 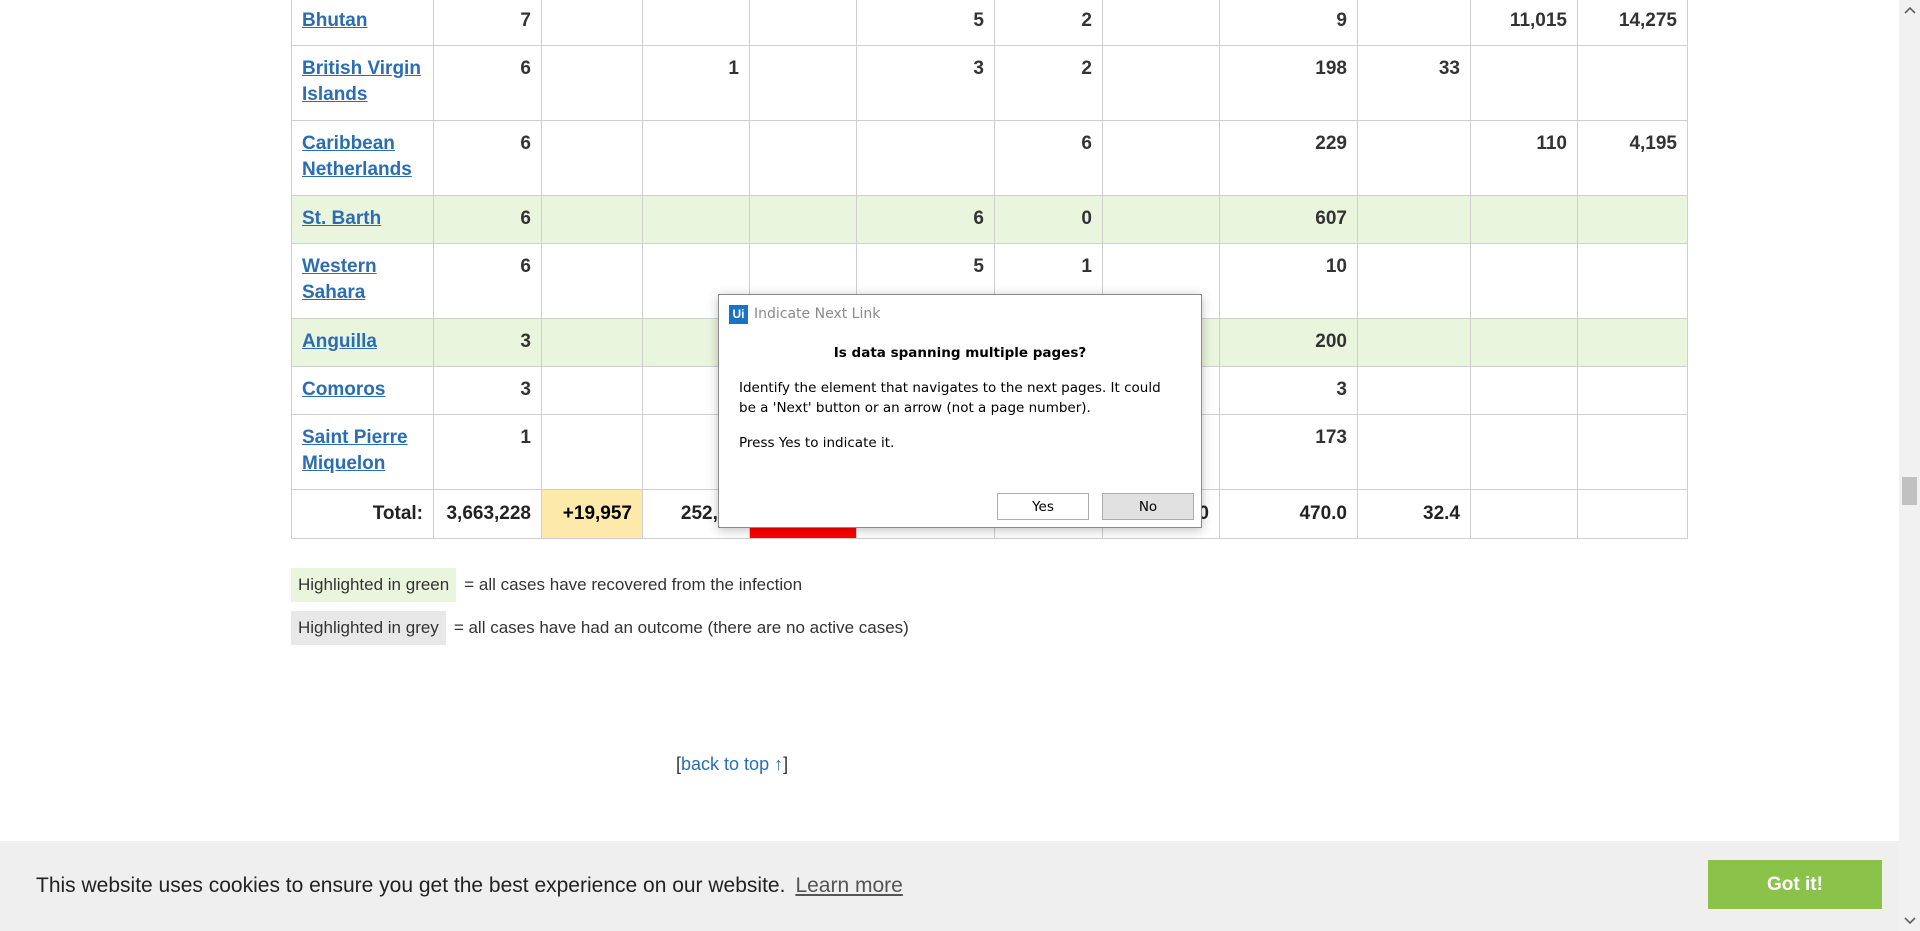 What do you see at coordinates (1148, 506) in the screenshot?
I see `no-button: No` at bounding box center [1148, 506].